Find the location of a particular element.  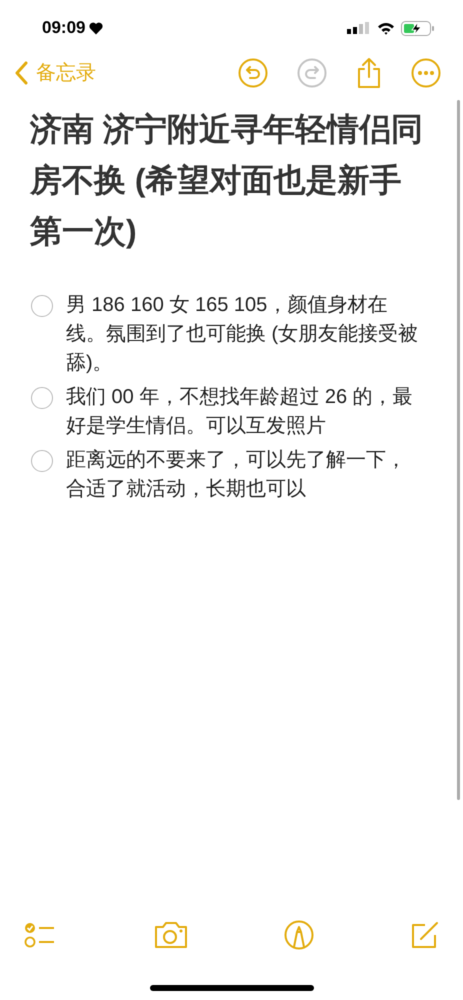

chevron-left-icon is located at coordinates (21, 73).